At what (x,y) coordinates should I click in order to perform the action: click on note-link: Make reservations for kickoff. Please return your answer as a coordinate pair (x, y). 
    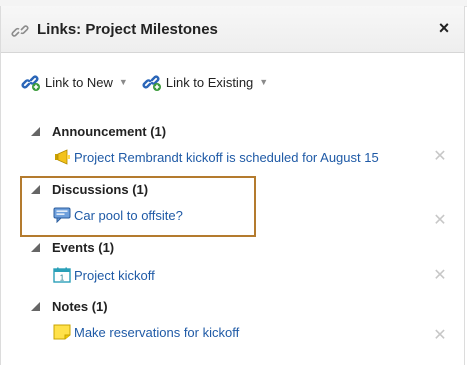
    Looking at the image, I should click on (156, 332).